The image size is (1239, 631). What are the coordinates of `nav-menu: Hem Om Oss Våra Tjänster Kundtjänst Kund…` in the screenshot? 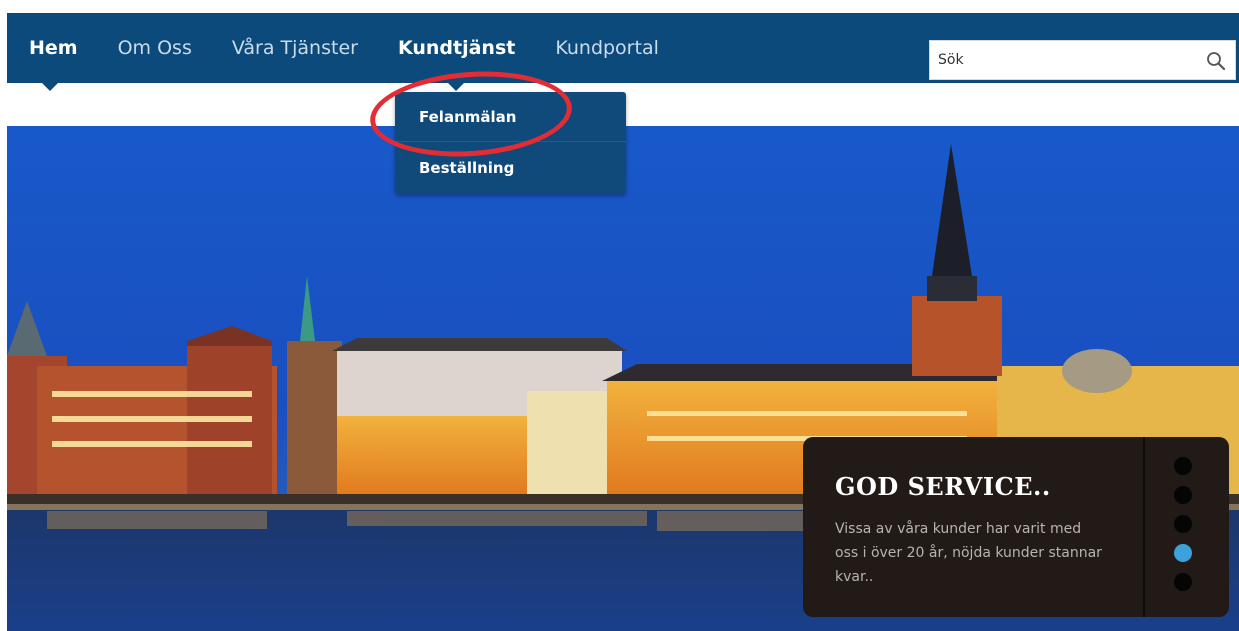 It's located at (353, 48).